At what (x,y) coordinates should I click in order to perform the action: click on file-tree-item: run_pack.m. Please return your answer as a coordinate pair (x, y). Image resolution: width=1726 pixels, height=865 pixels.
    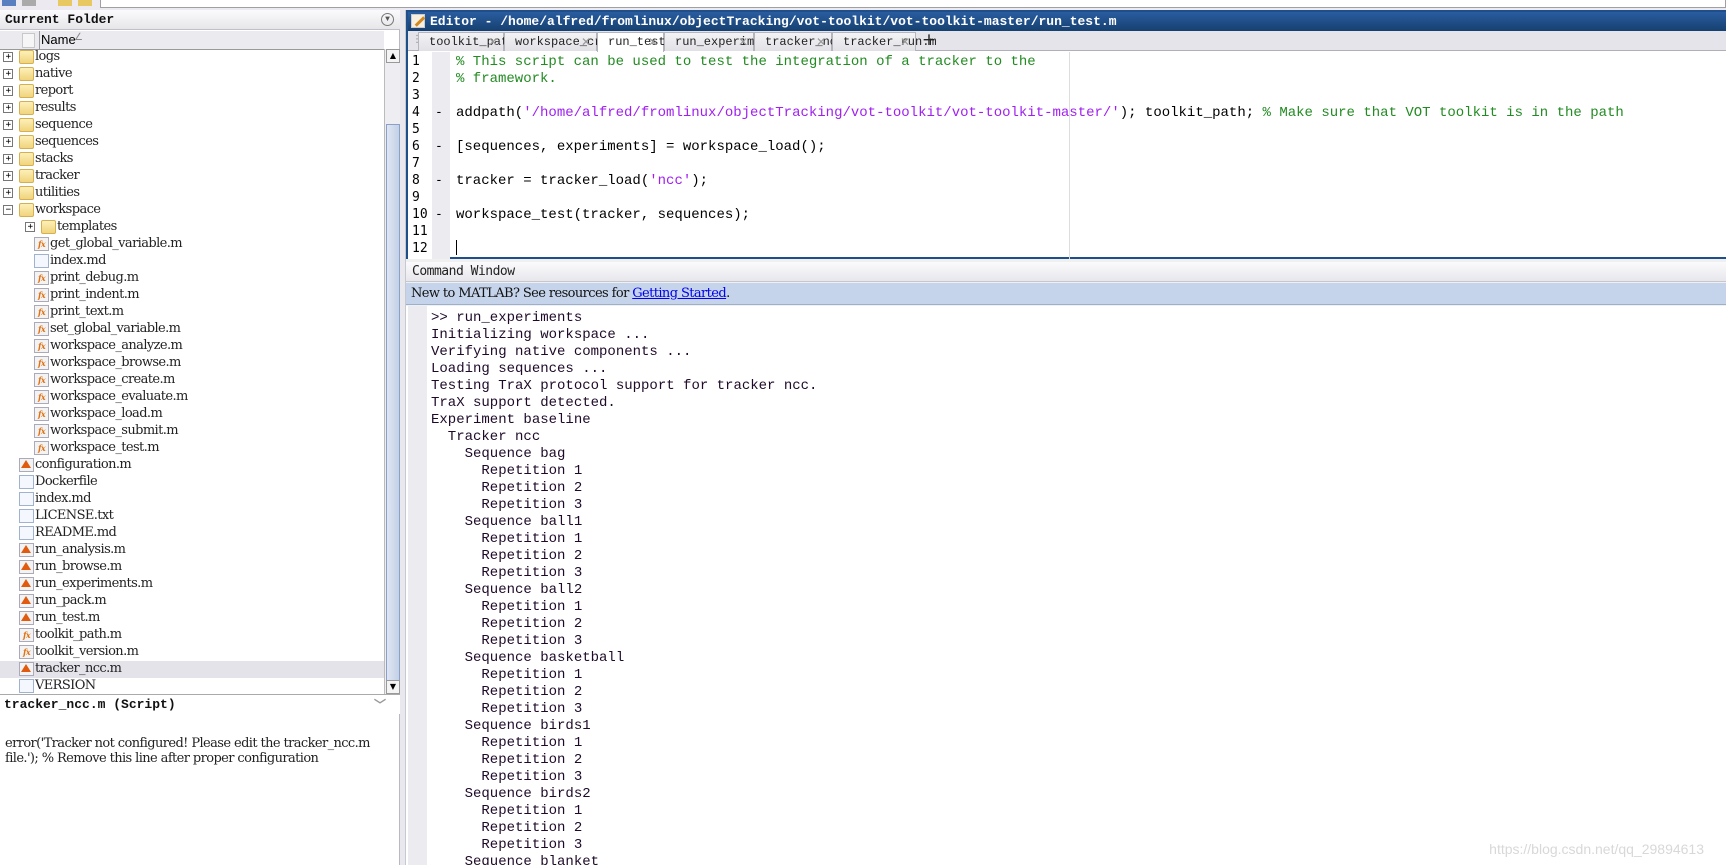
    Looking at the image, I should click on (192, 601).